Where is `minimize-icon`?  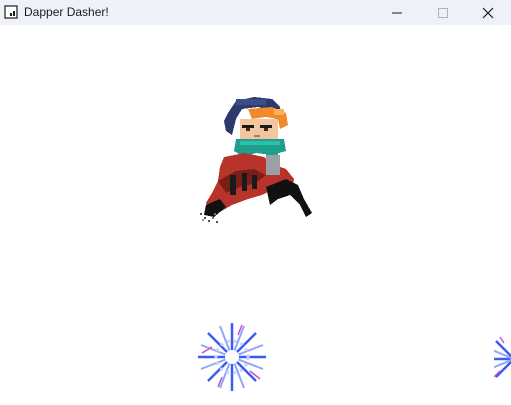
minimize-icon is located at coordinates (397, 12).